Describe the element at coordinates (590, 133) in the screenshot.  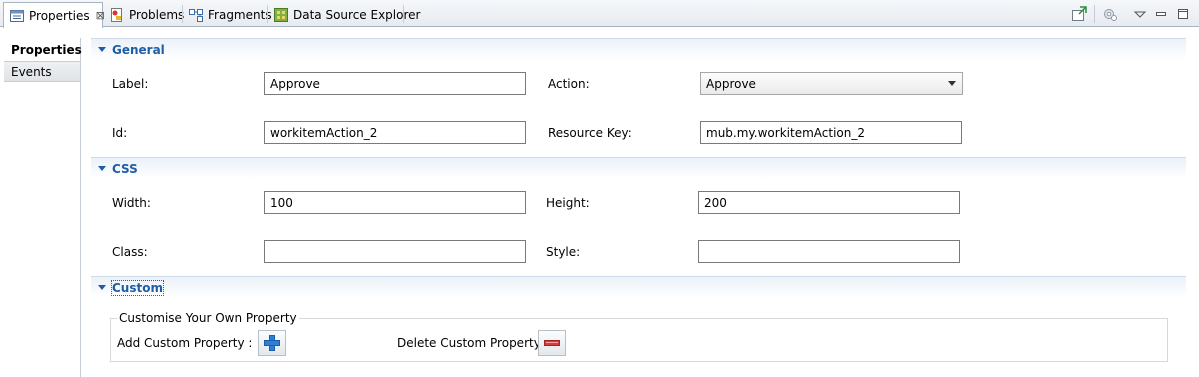
I see `resource-key-field-label: Resource Key:` at that location.